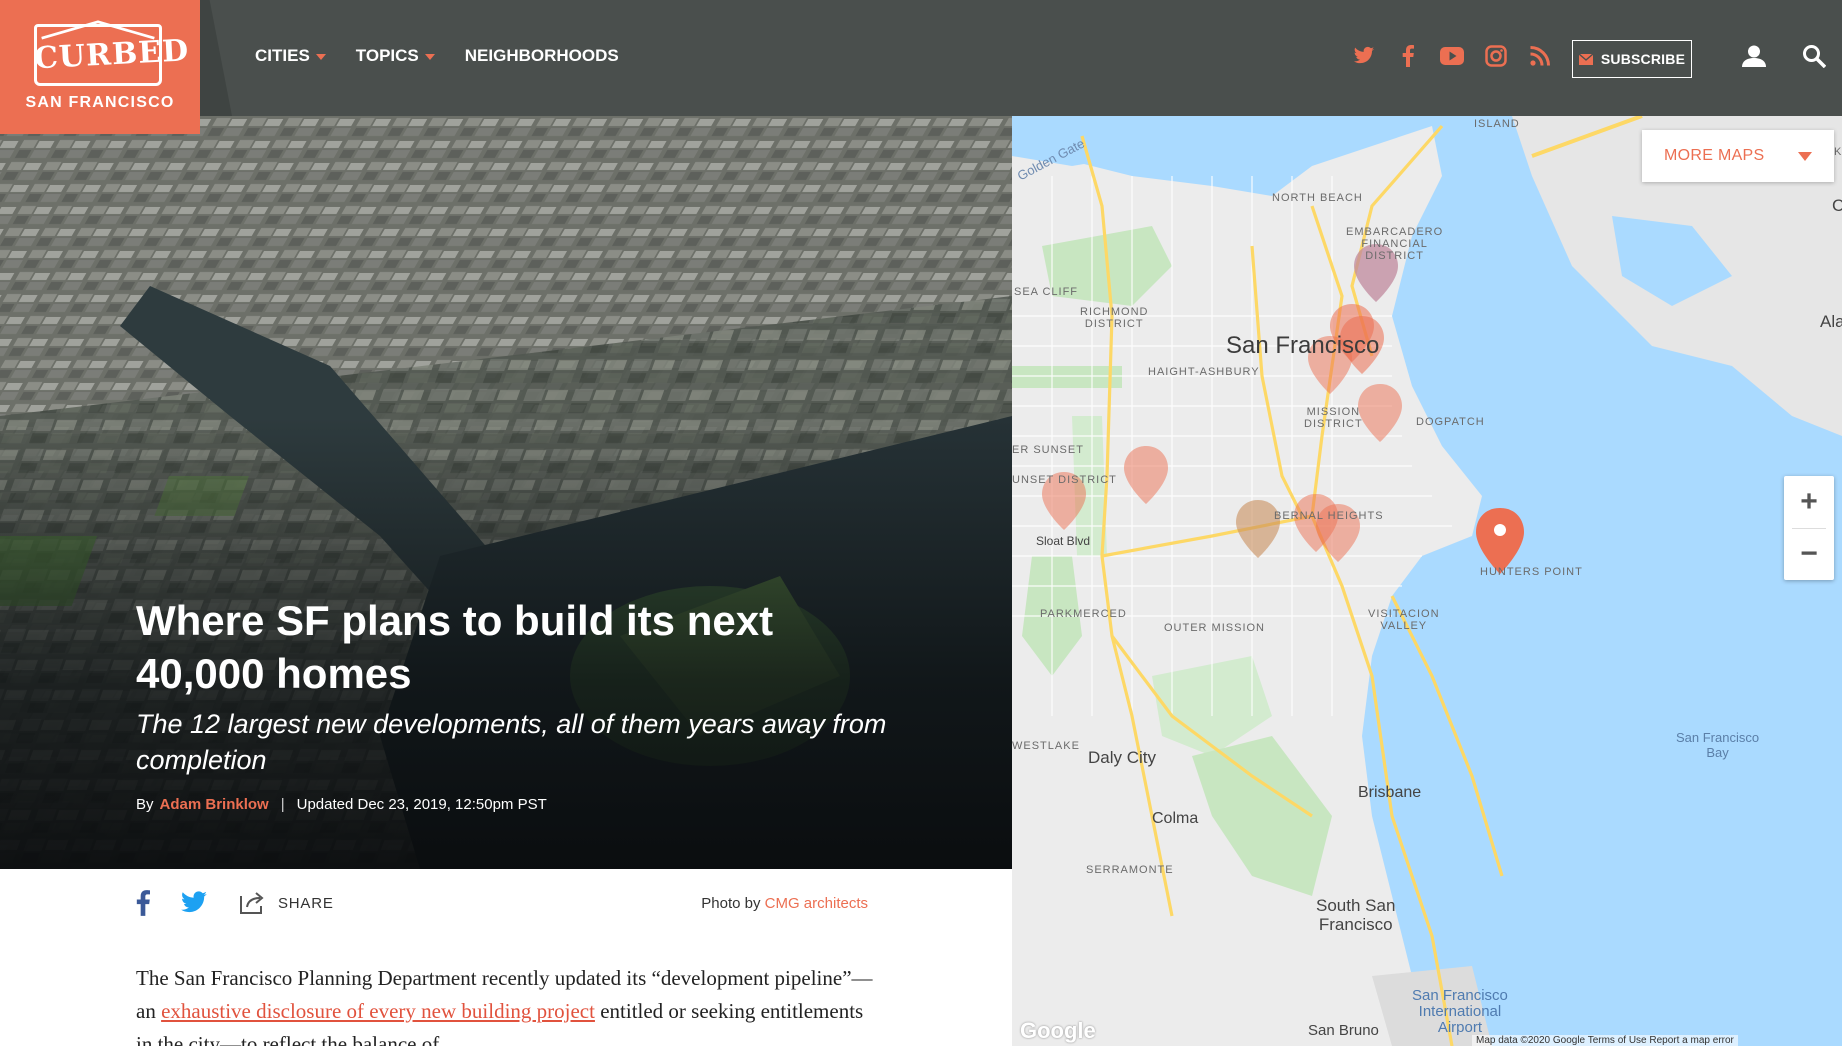 This screenshot has width=1842, height=1046. I want to click on map-label-sunset: ER SUNSET, so click(1048, 450).